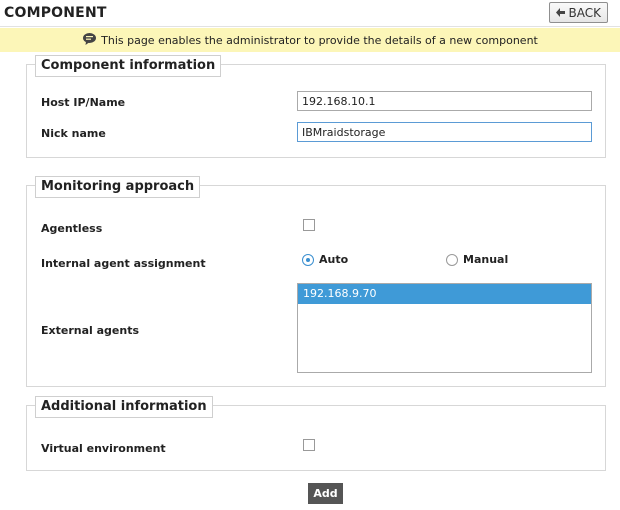 The image size is (620, 510). What do you see at coordinates (309, 225) in the screenshot?
I see `agentless-checkbox` at bounding box center [309, 225].